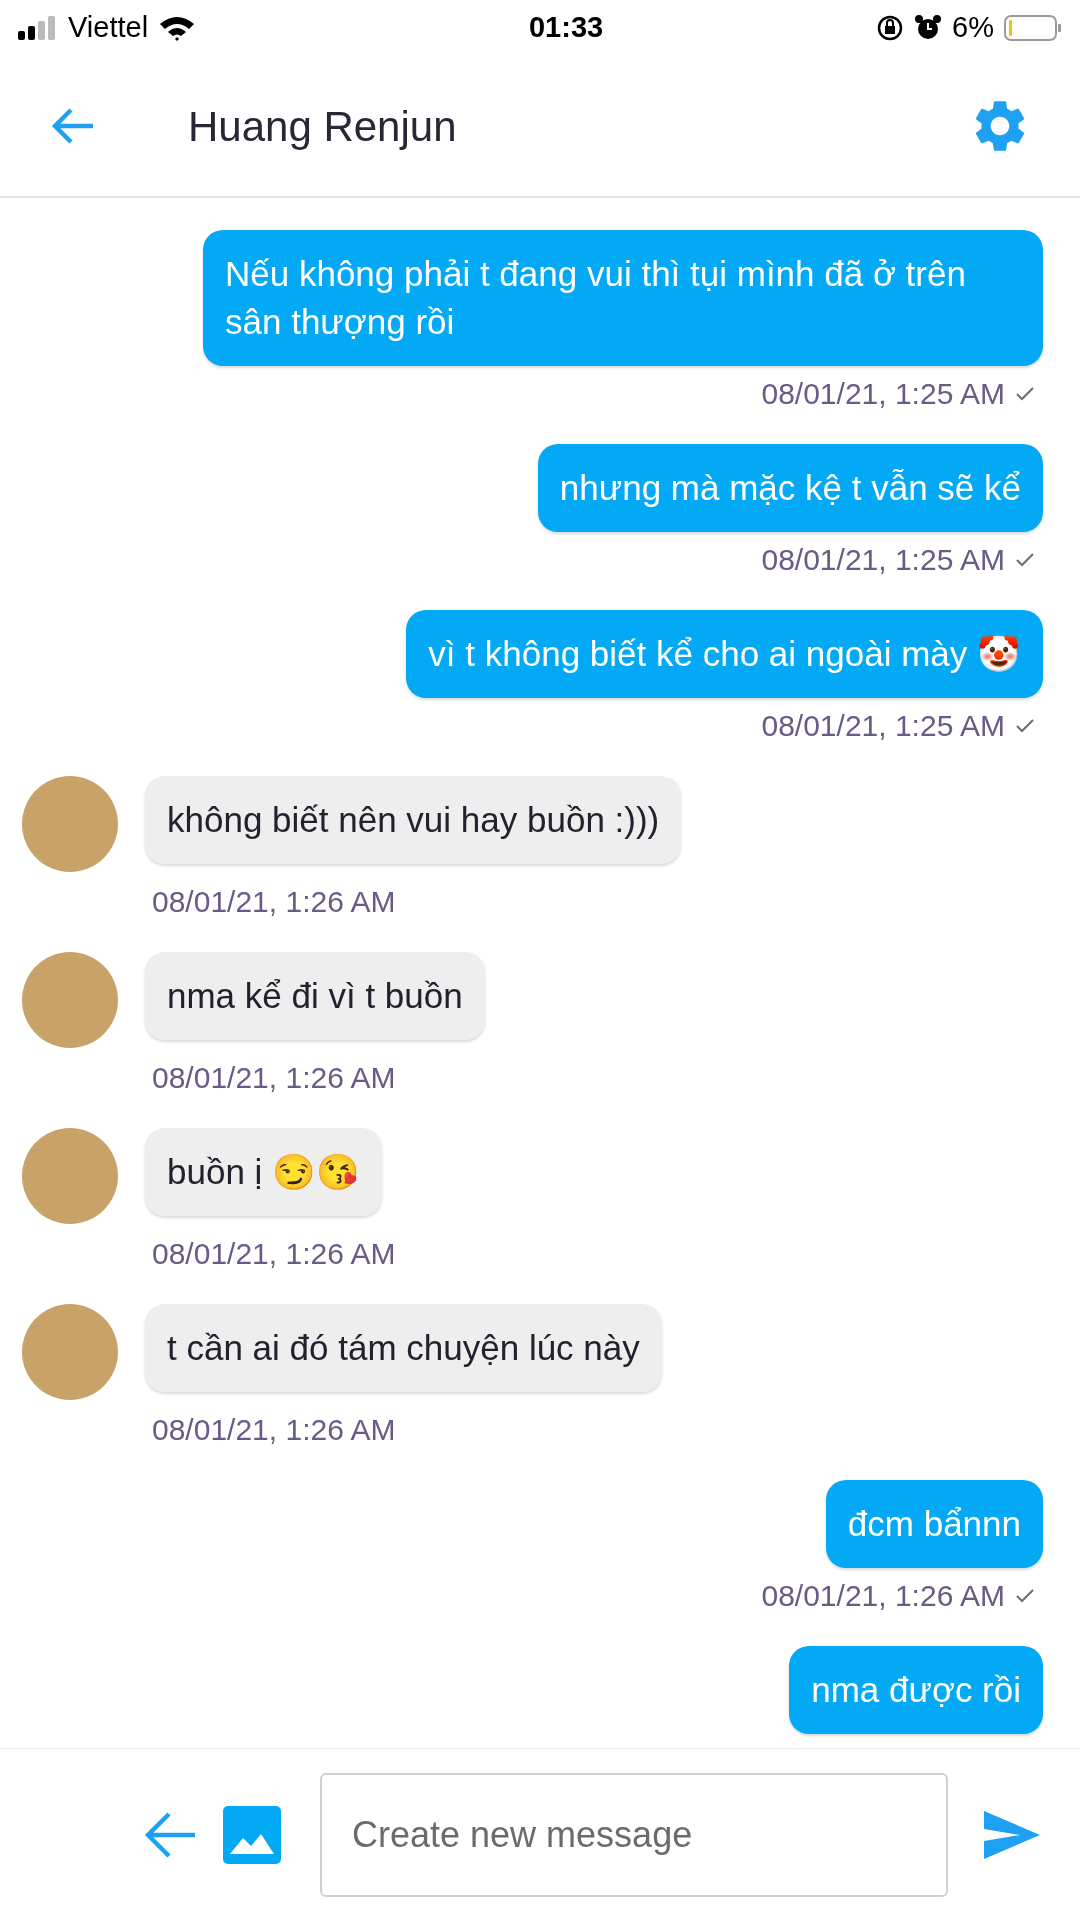 This screenshot has width=1080, height=1920. I want to click on send-icon, so click(1012, 1834).